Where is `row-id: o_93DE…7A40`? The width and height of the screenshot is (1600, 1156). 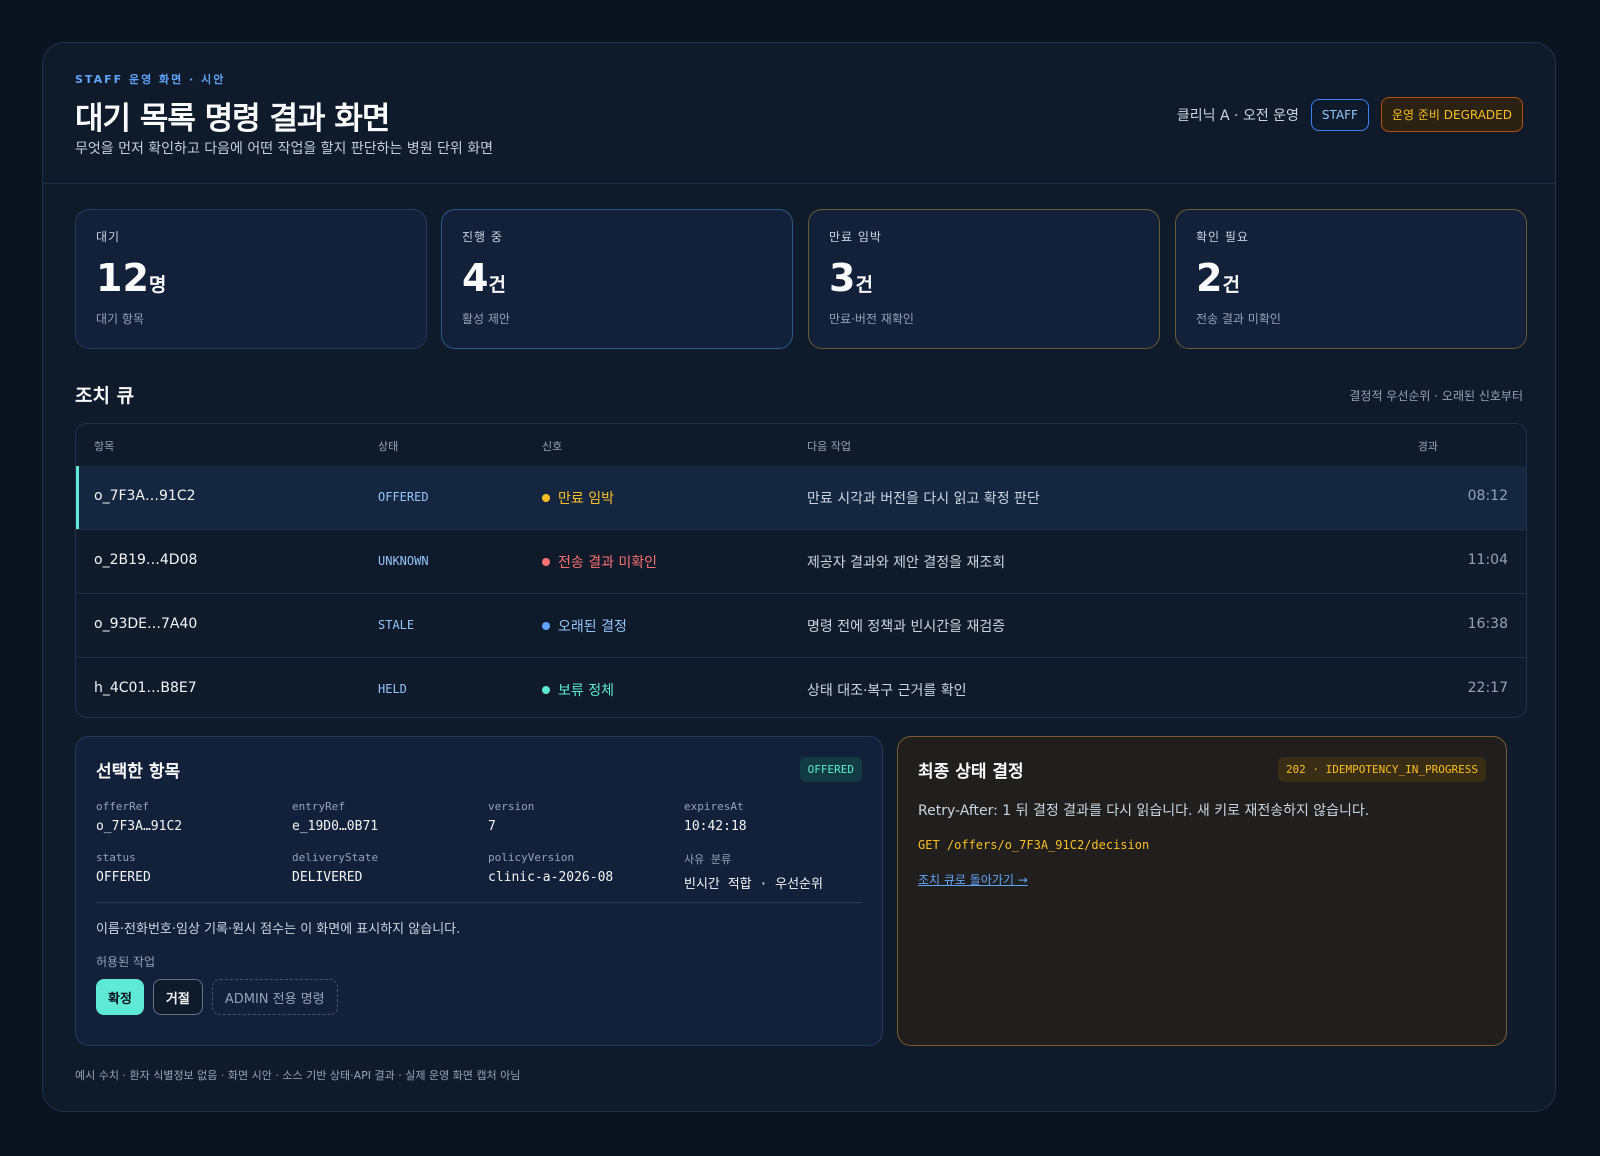
row-id: o_93DE…7A40 is located at coordinates (146, 624).